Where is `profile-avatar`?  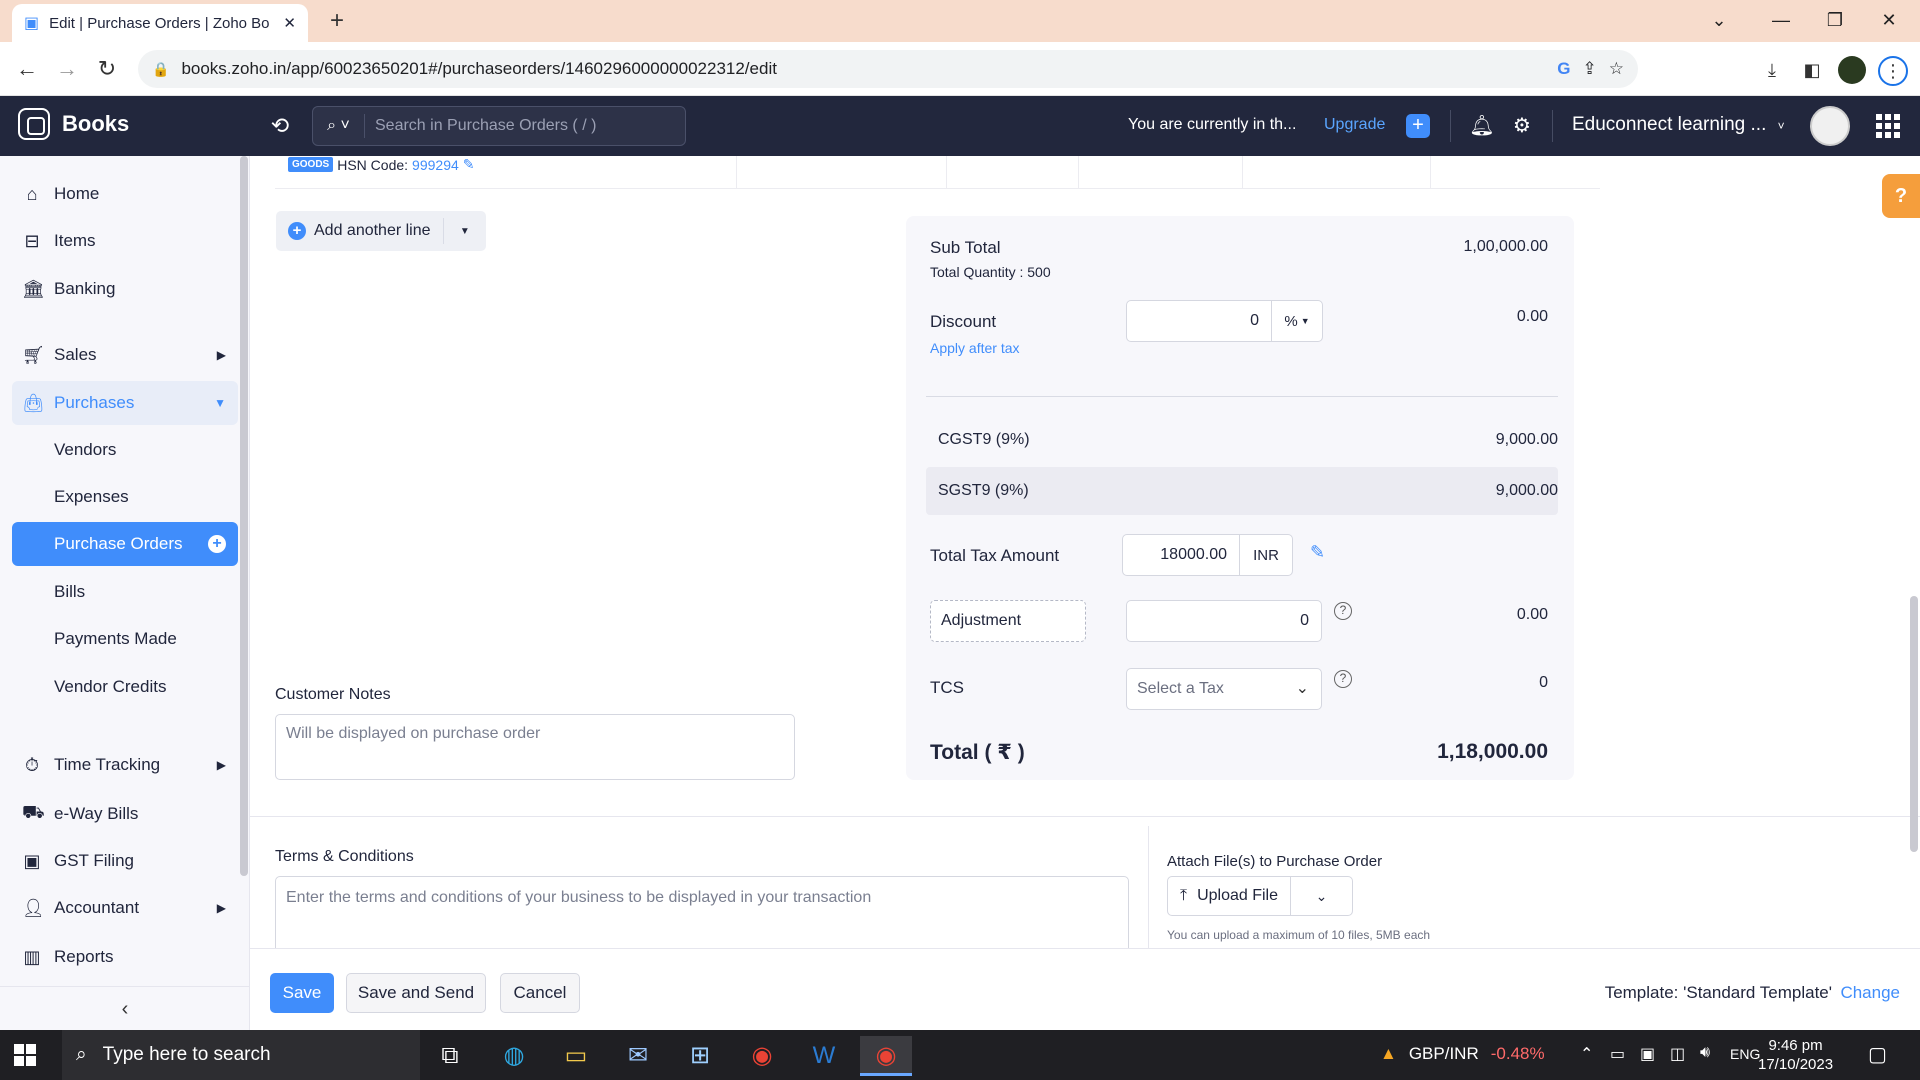
profile-avatar is located at coordinates (1852, 70).